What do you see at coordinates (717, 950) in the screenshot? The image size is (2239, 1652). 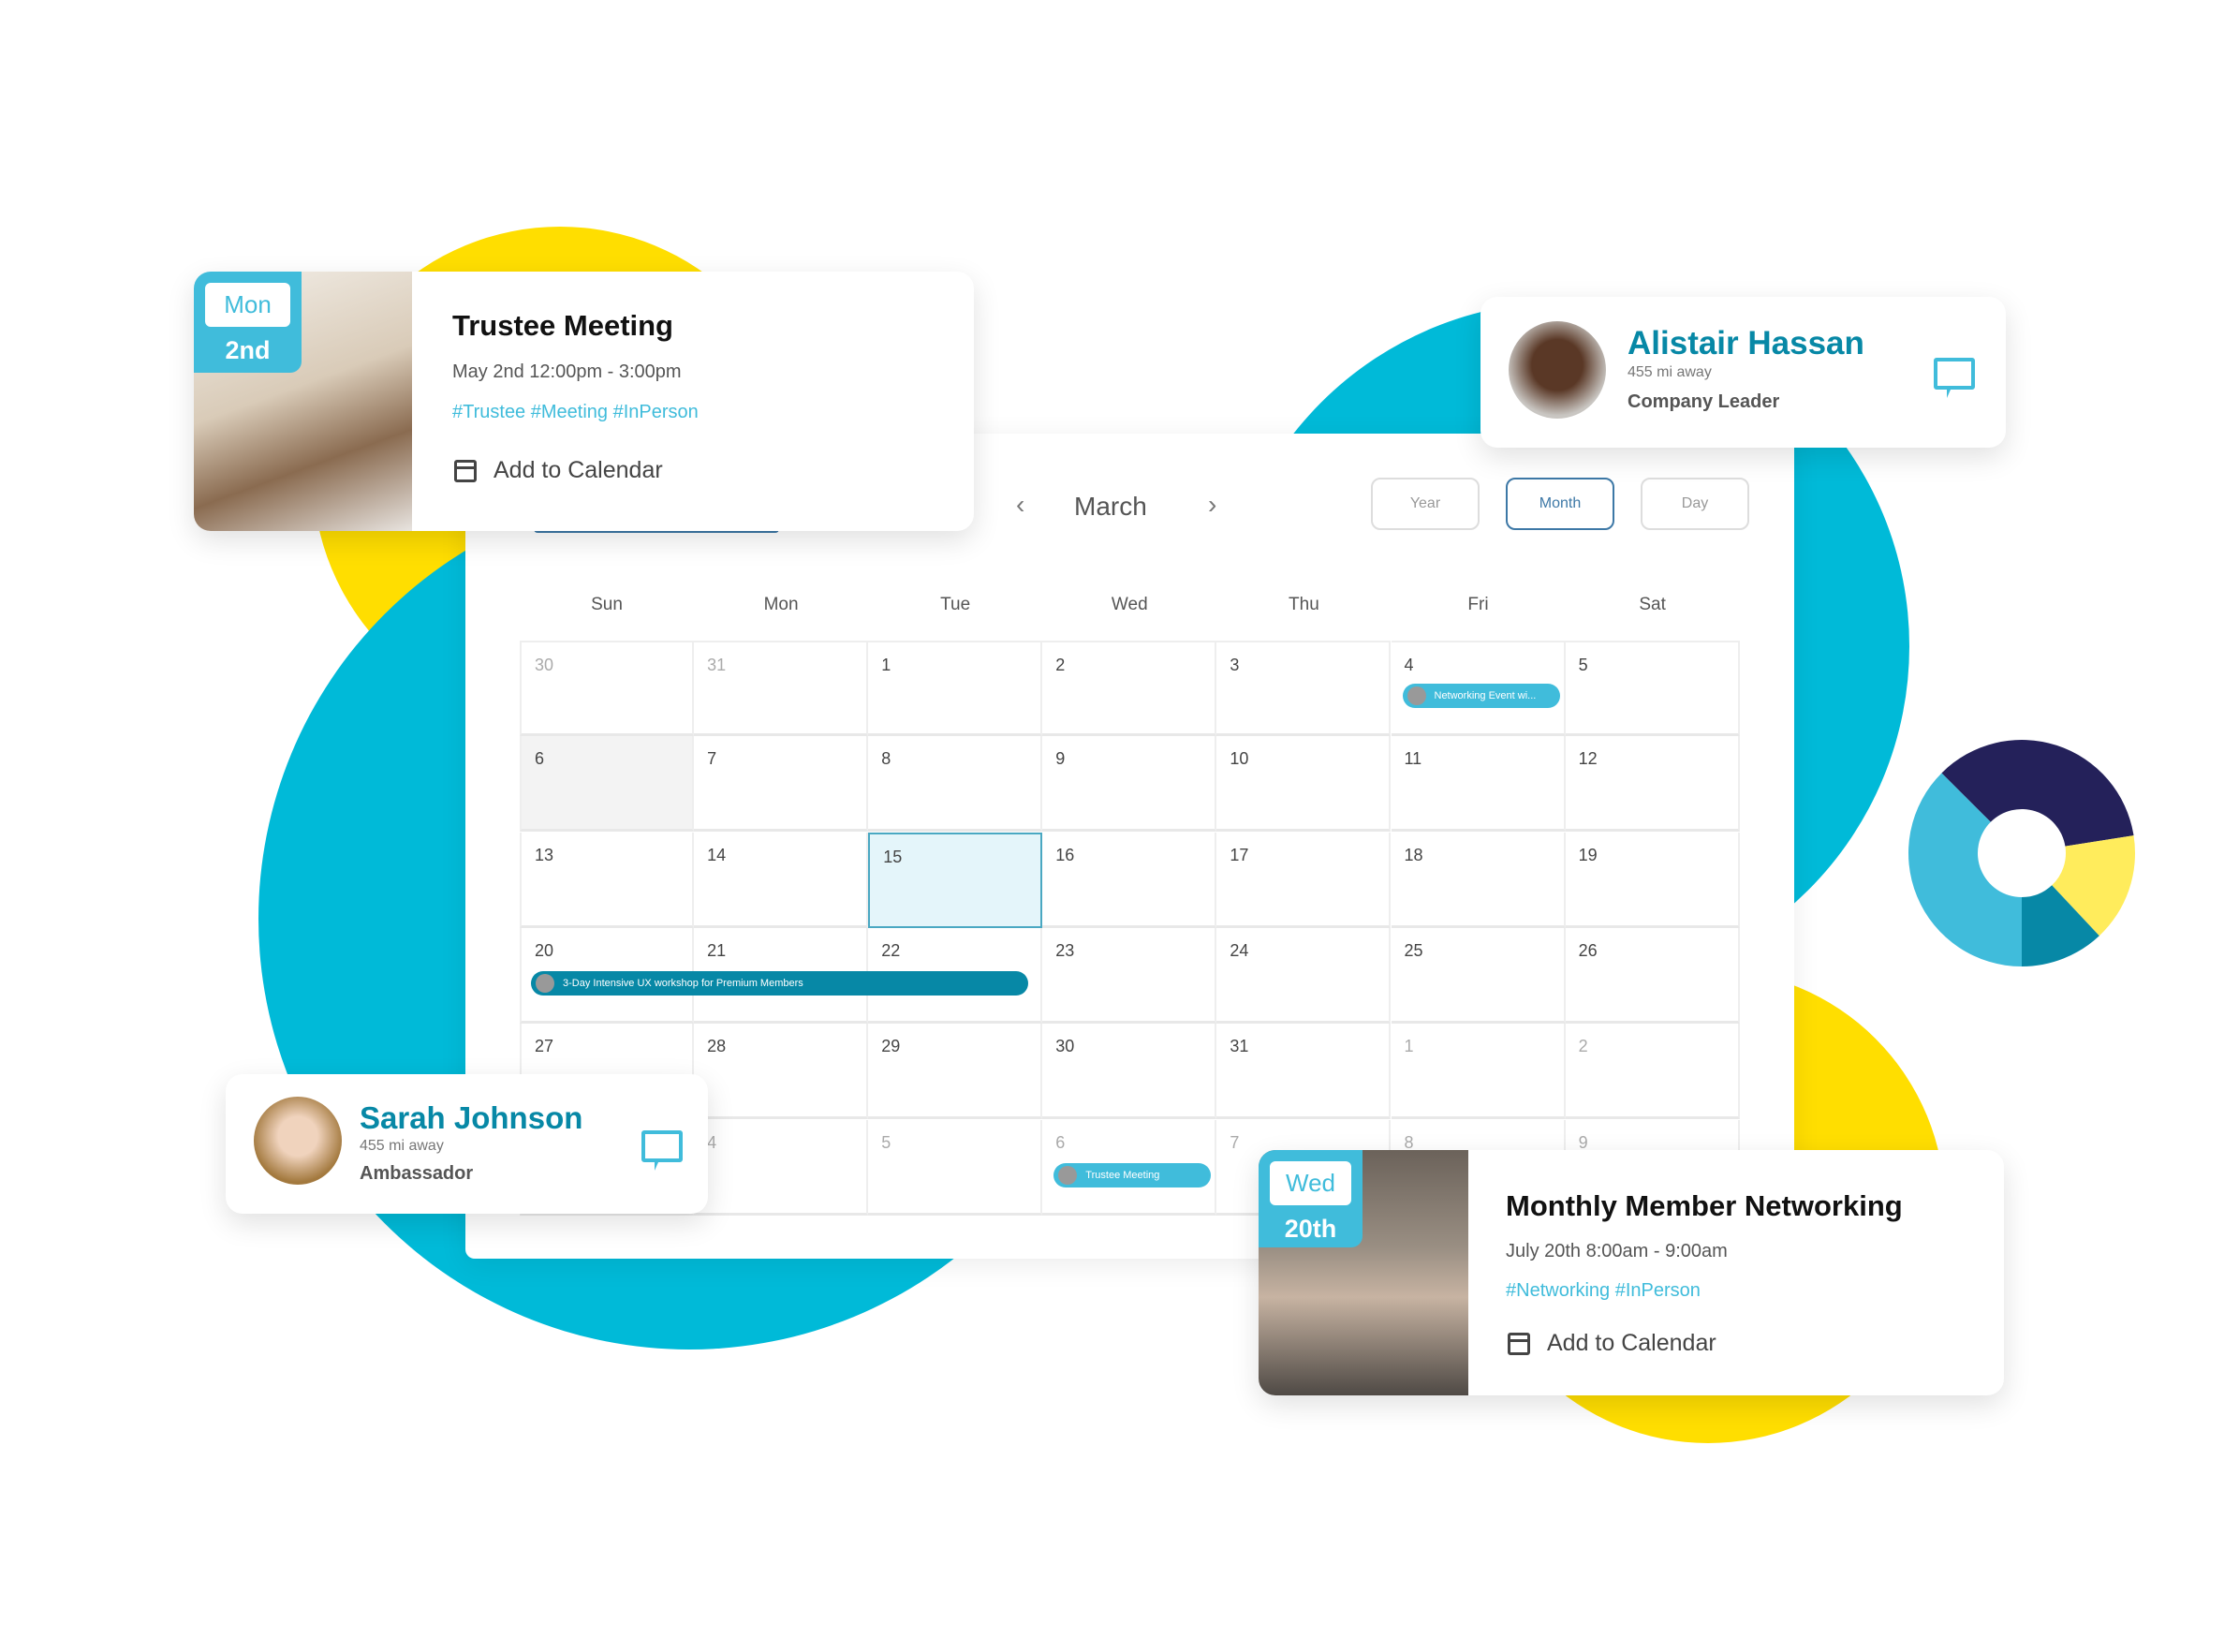 I see `day-number: 21` at bounding box center [717, 950].